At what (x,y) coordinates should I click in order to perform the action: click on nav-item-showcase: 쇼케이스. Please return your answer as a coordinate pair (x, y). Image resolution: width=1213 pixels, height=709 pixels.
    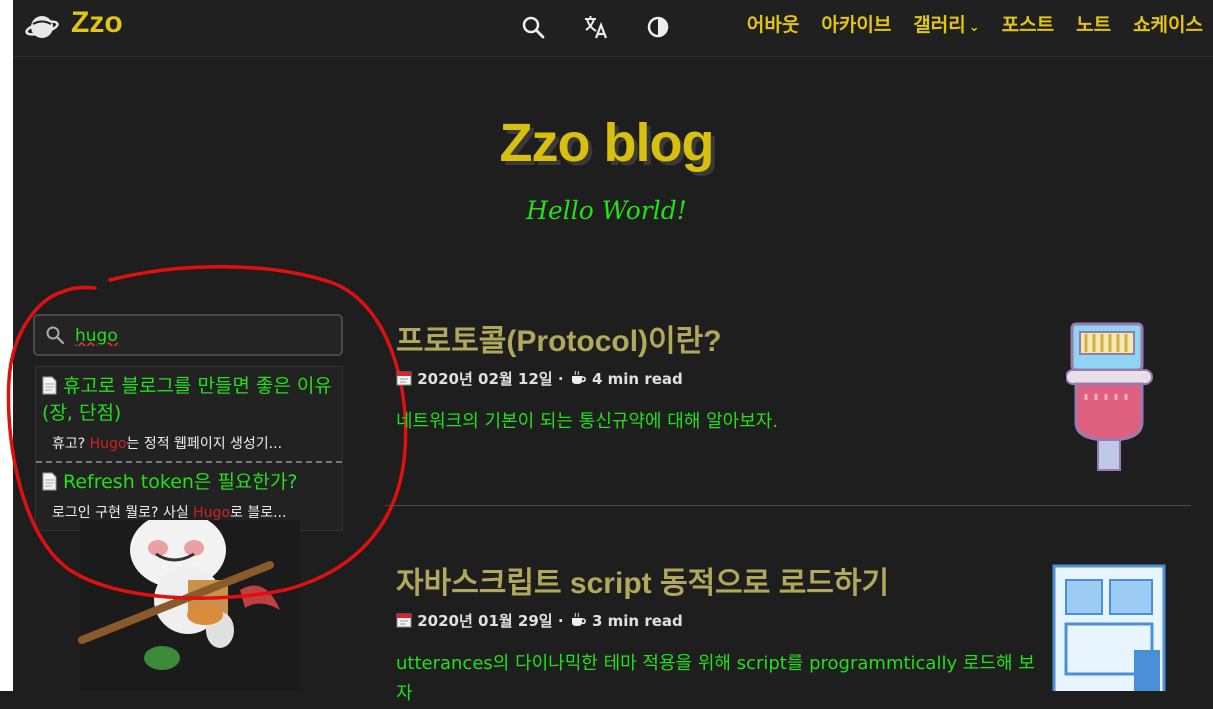
    Looking at the image, I should click on (1168, 23).